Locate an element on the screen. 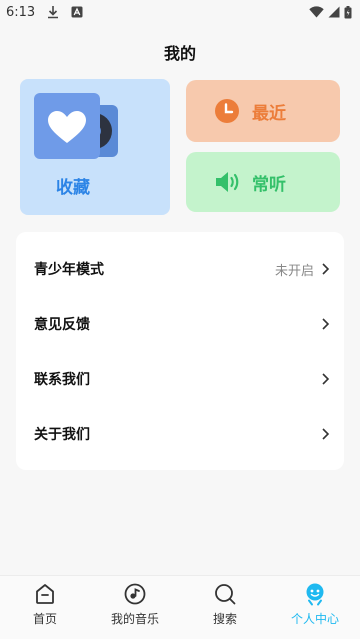  search-icon is located at coordinates (225, 594).